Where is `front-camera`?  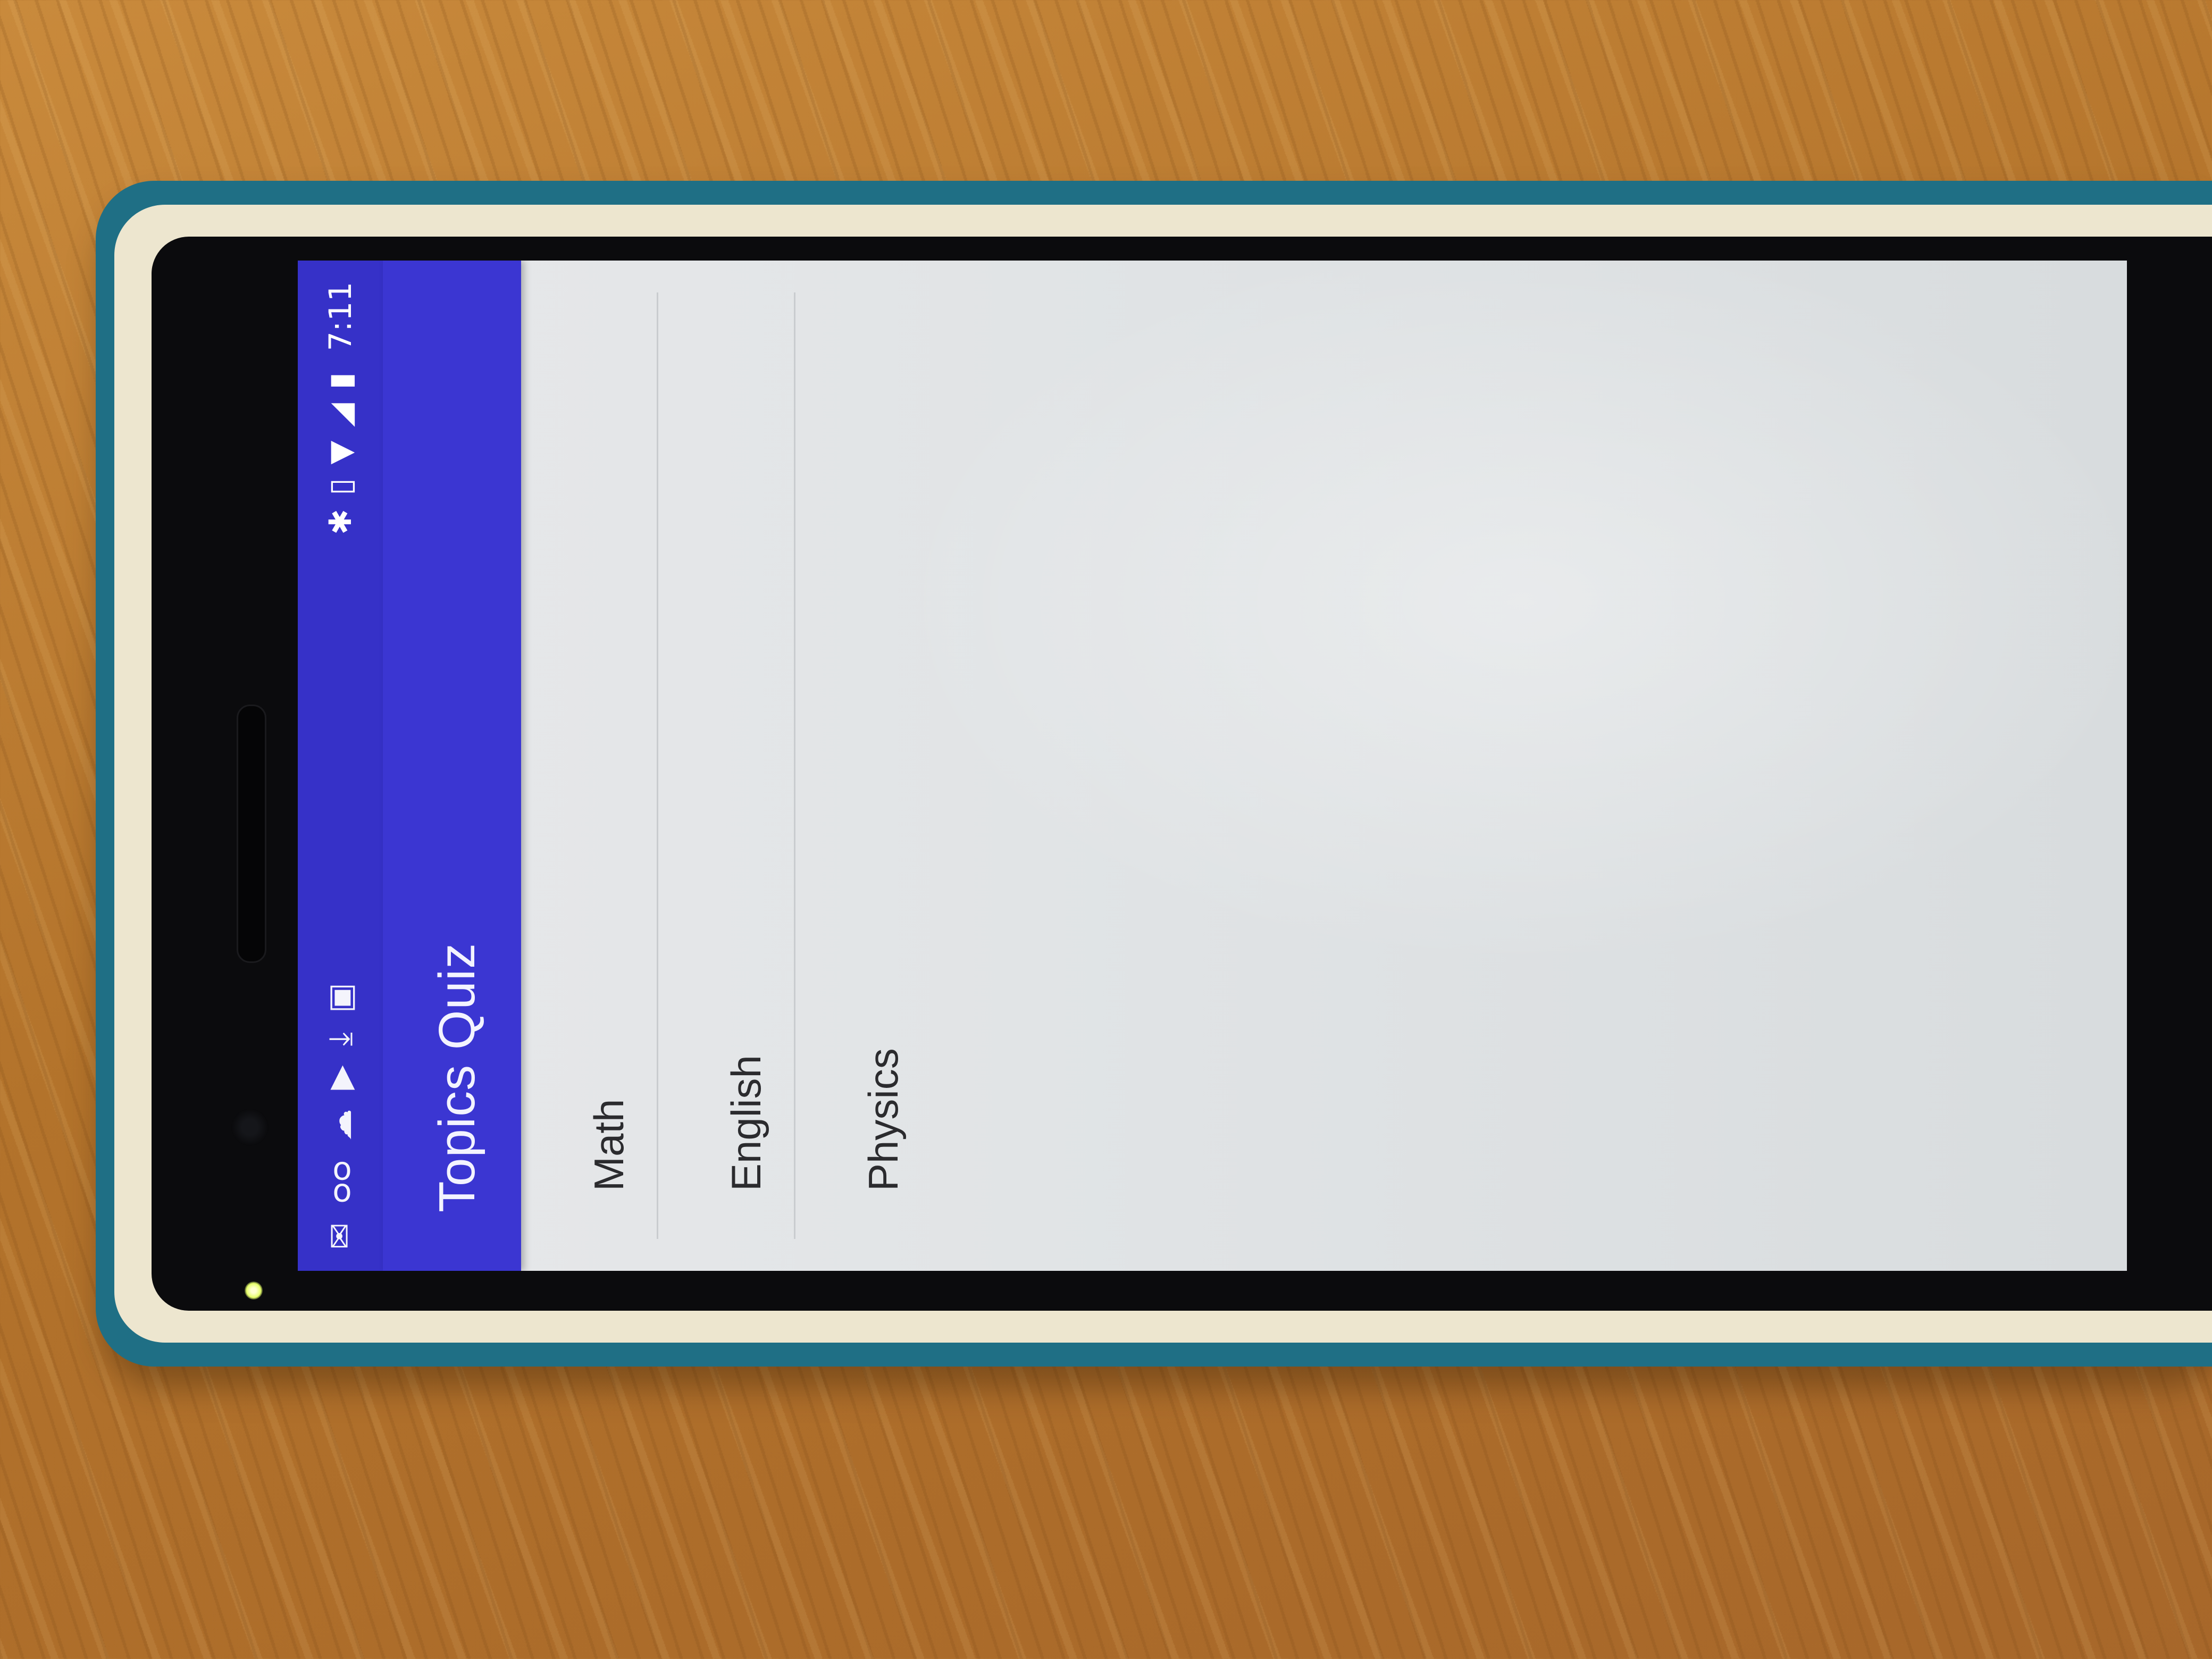
front-camera is located at coordinates (250, 1127).